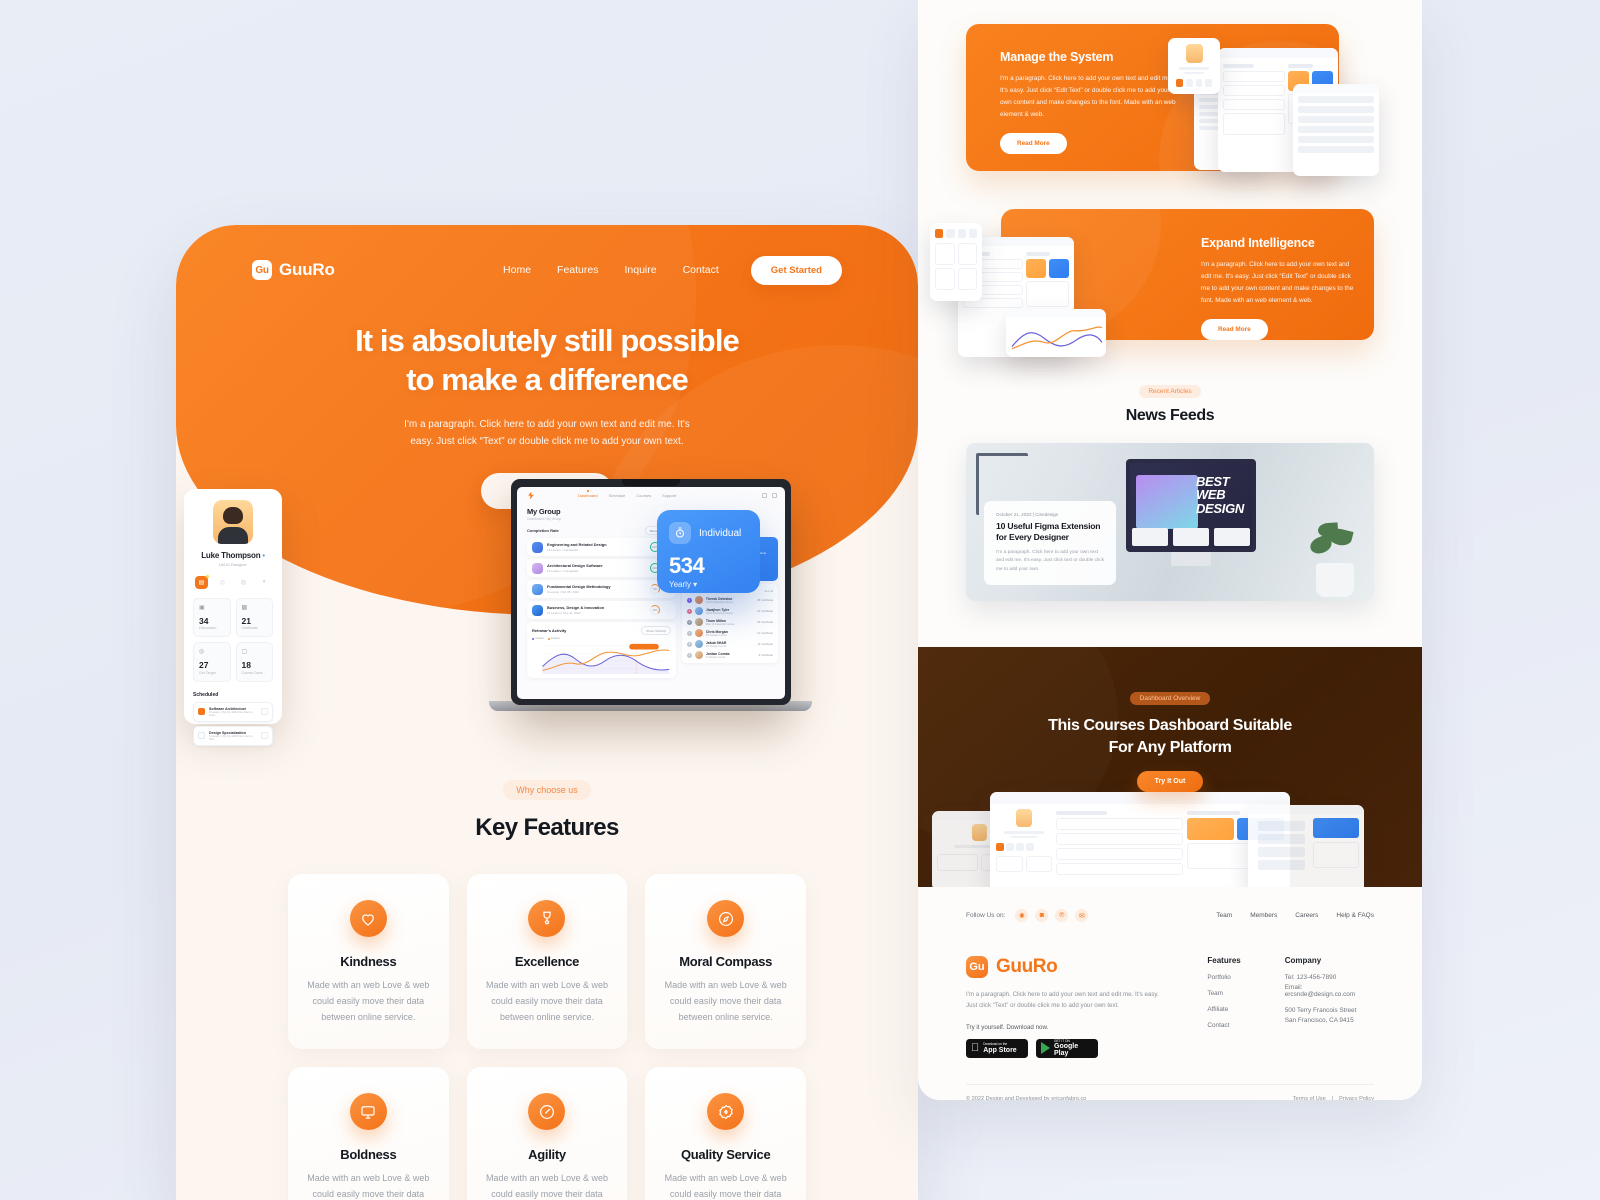 The image size is (1600, 1200). What do you see at coordinates (1033, 144) in the screenshot?
I see `manage-read-more-button: Read More` at bounding box center [1033, 144].